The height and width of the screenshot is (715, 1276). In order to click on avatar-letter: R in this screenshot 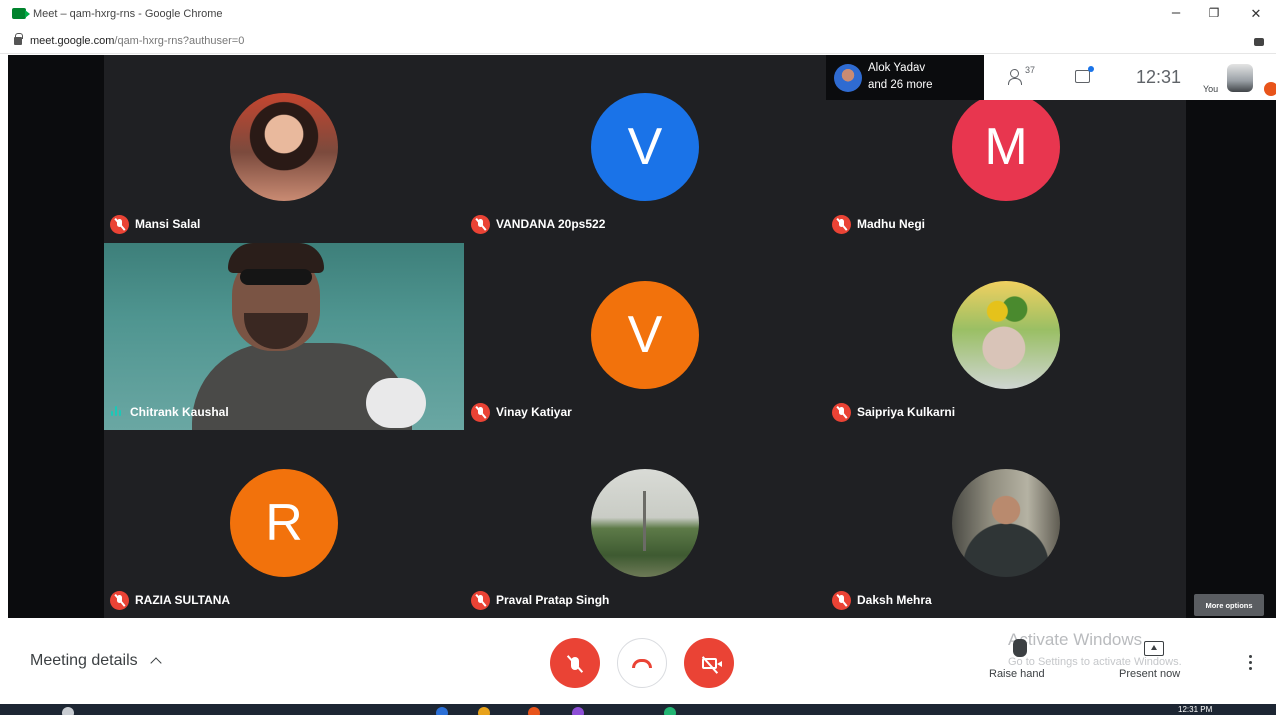, I will do `click(284, 523)`.